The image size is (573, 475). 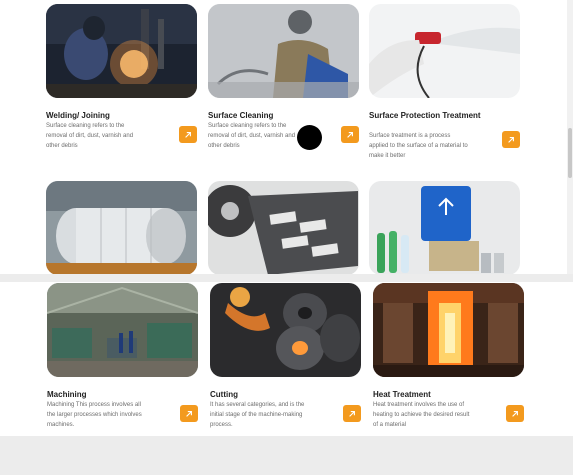 I want to click on service-card-labels-packaging, so click(x=283, y=228).